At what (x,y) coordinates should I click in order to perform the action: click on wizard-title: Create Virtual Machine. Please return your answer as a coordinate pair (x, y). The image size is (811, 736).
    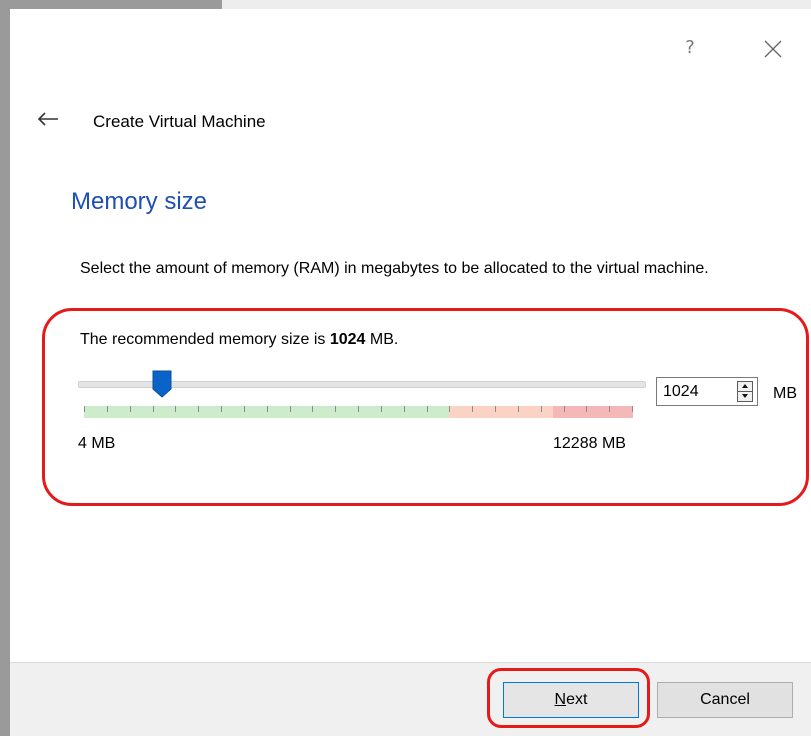
    Looking at the image, I should click on (179, 121).